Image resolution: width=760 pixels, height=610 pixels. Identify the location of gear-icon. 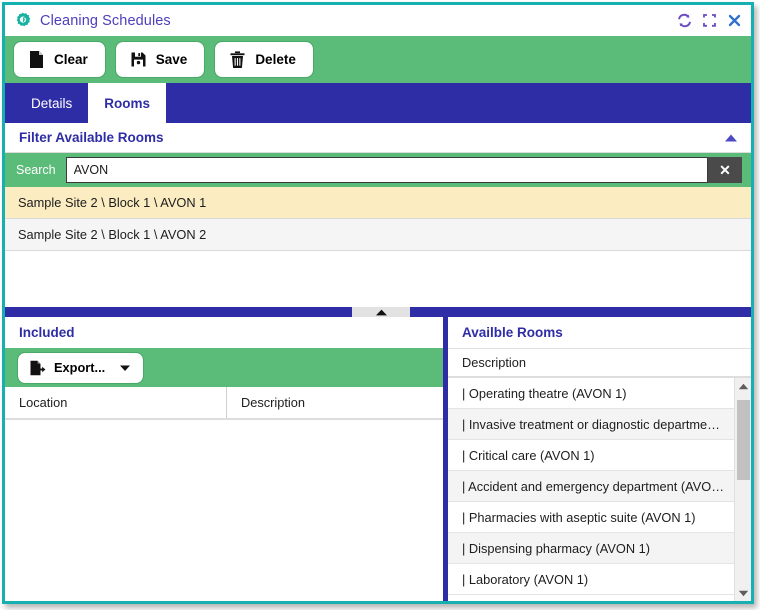
(23, 19).